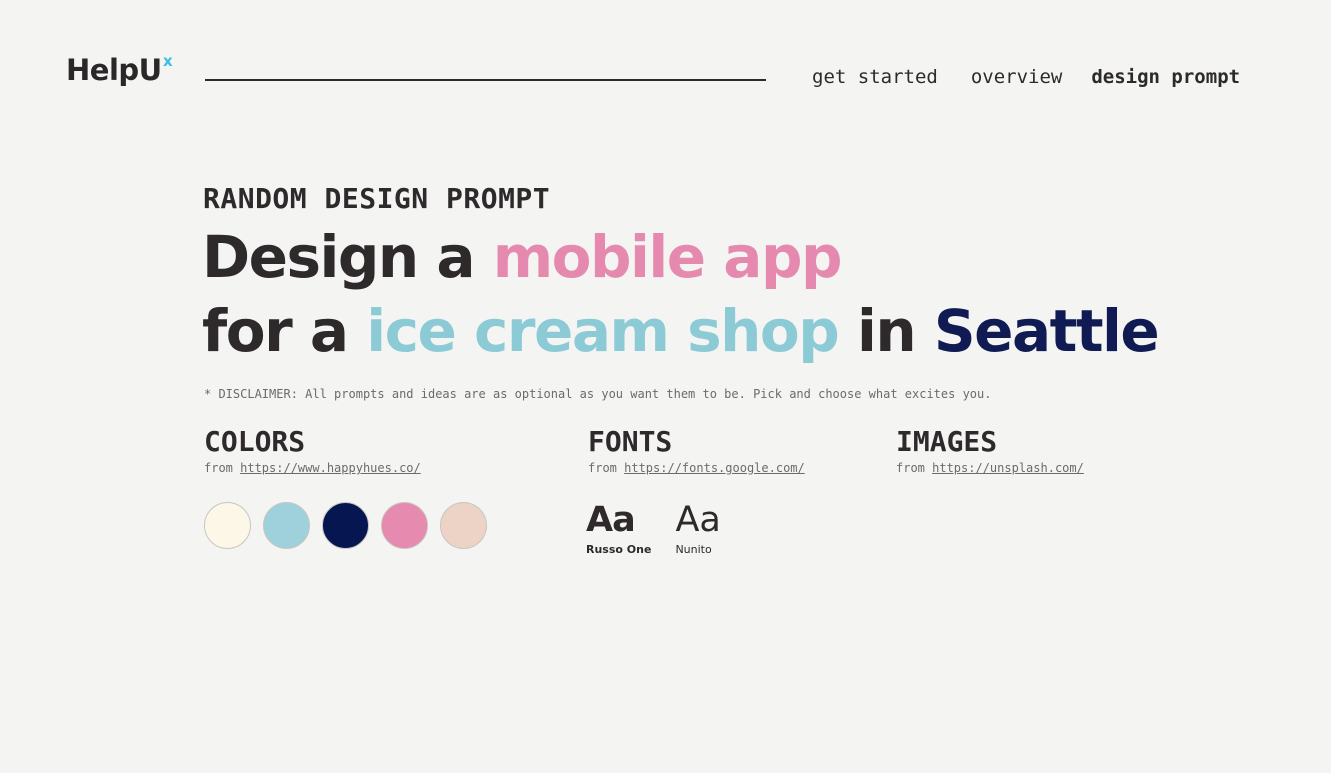 The image size is (1331, 773). I want to click on headline-line-2: for a ice cream shop in Seattle, so click(681, 331).